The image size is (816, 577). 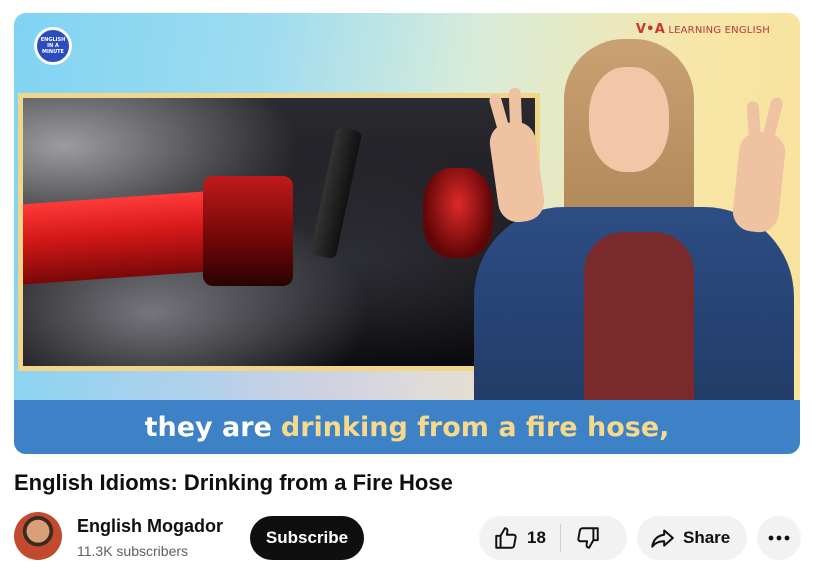 What do you see at coordinates (650, 29) in the screenshot?
I see `voa-logo-mark: V•A` at bounding box center [650, 29].